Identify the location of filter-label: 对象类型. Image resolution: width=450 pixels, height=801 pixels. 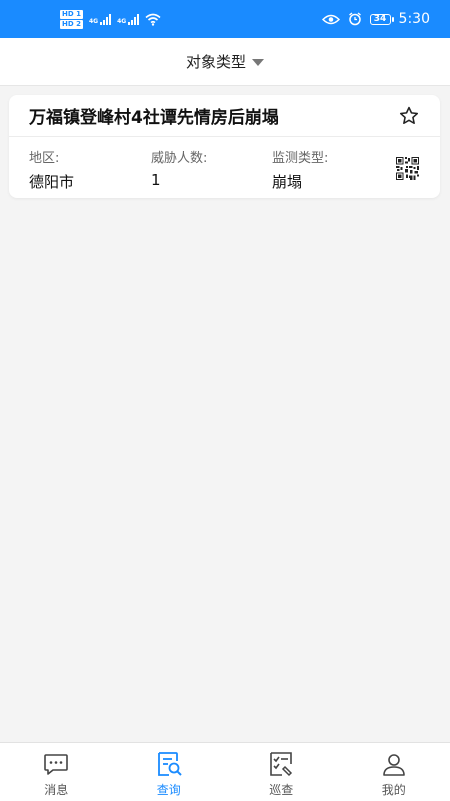
(216, 61).